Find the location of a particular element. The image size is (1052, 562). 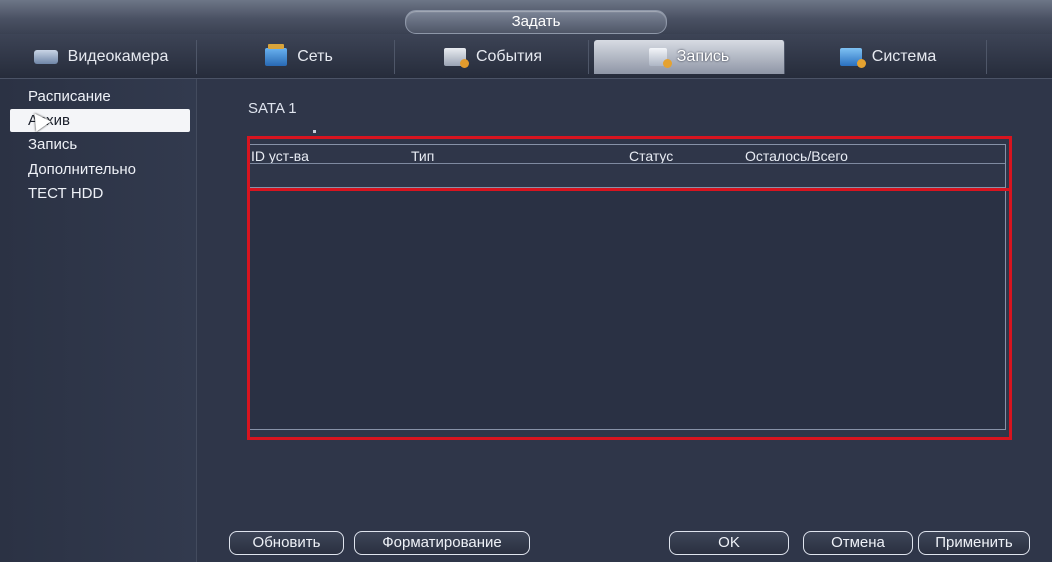

sidebar-item-advanced: Дополнительно is located at coordinates (100, 169).